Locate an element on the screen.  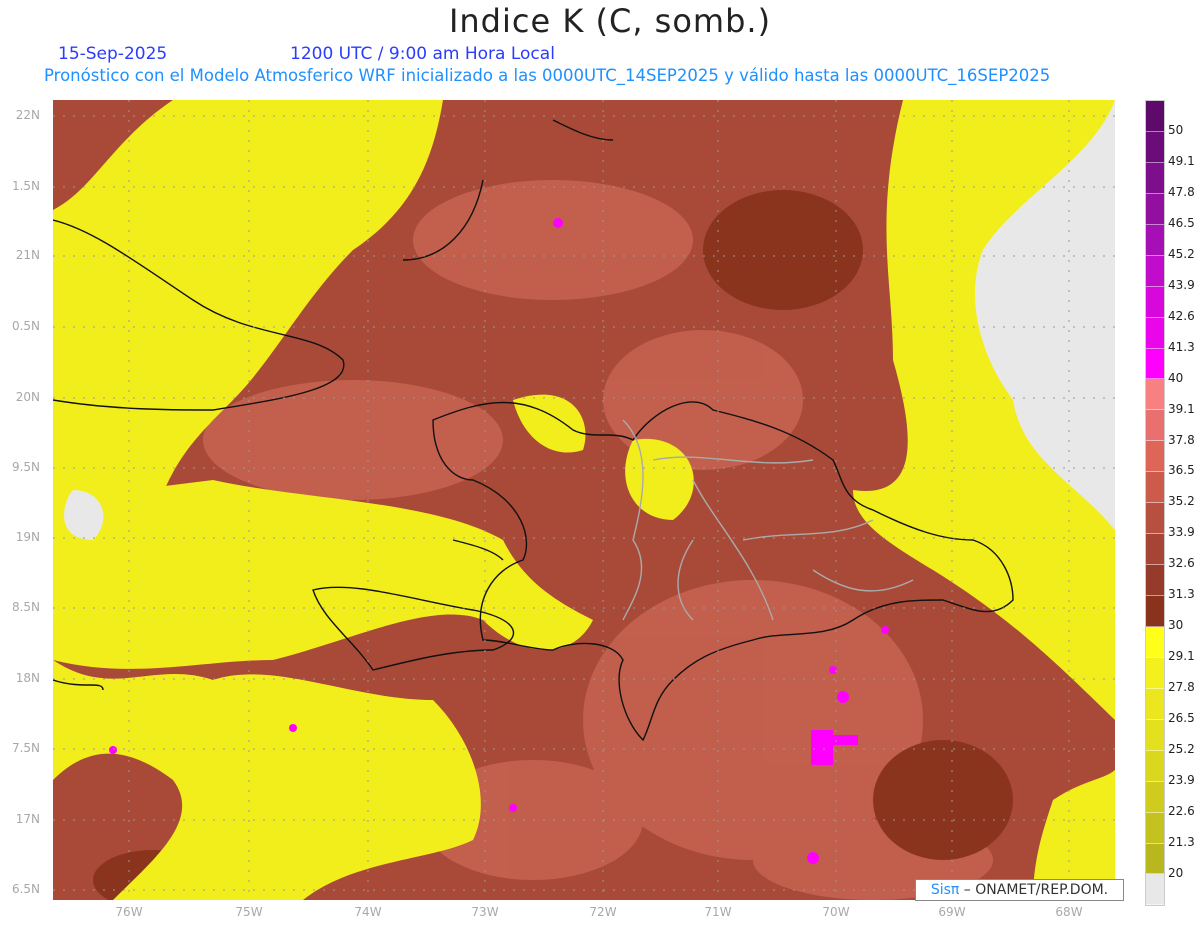
colorbar-label: 36.5 is located at coordinates (1181, 470).